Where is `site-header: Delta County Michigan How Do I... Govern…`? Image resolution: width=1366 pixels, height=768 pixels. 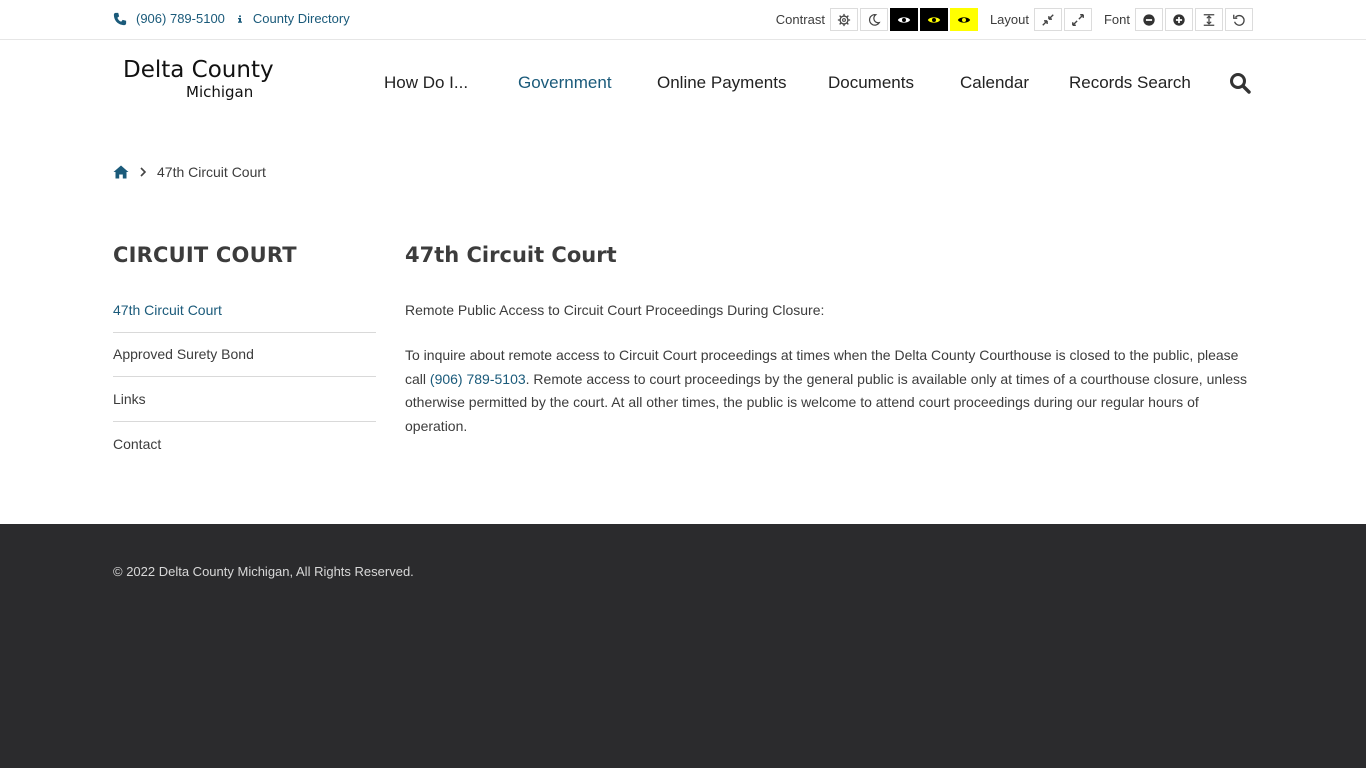 site-header: Delta County Michigan How Do I... Govern… is located at coordinates (683, 83).